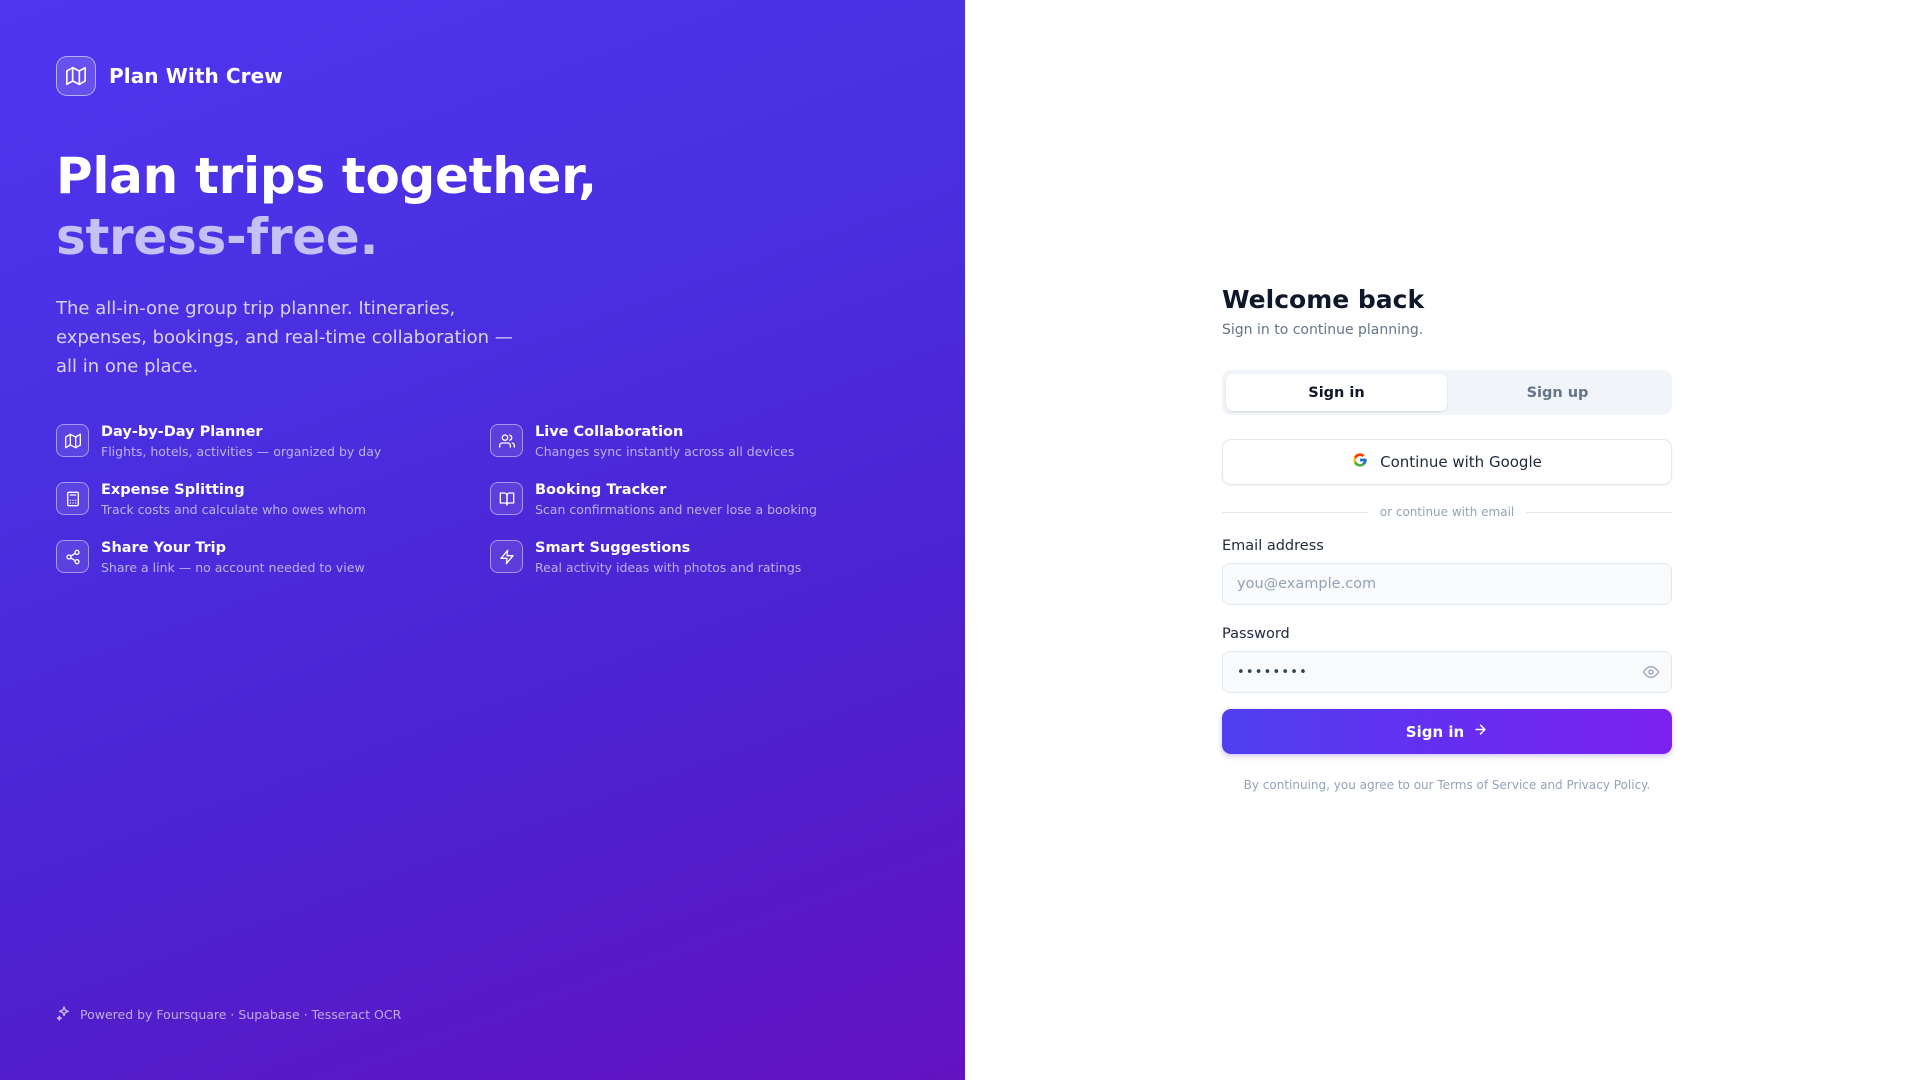 This screenshot has height=1080, width=1920. Describe the element at coordinates (1557, 392) in the screenshot. I see `tab-sign-up: Sign up` at that location.